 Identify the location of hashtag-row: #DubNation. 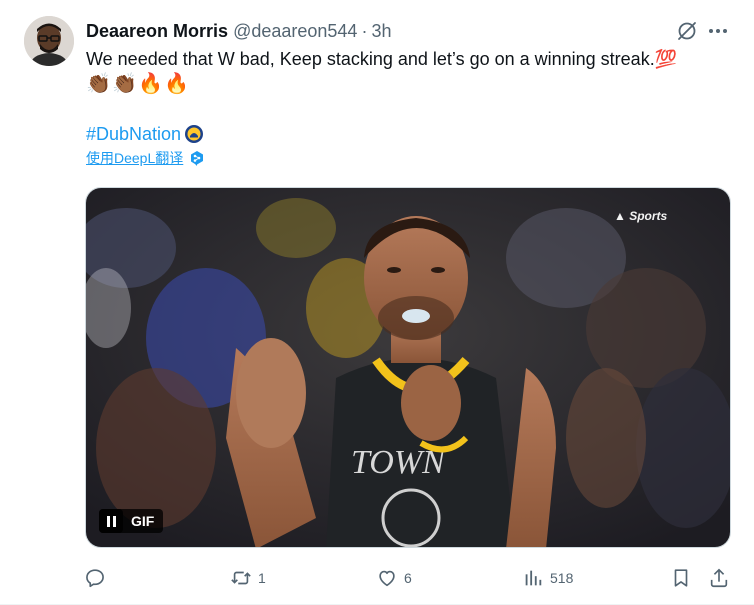
(145, 134).